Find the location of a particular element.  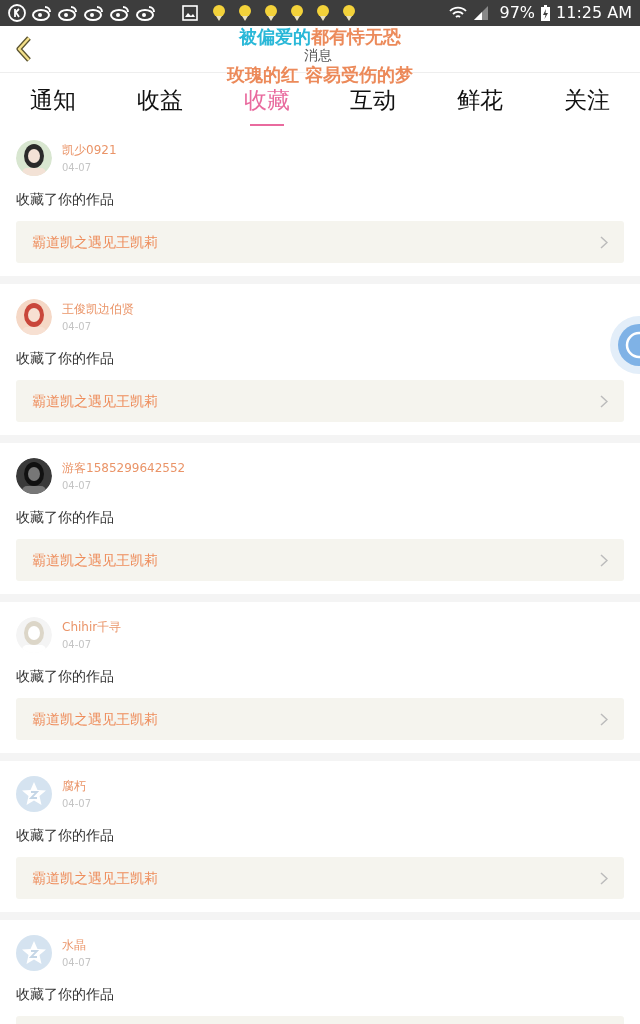

tab: 通知 is located at coordinates (53, 100).